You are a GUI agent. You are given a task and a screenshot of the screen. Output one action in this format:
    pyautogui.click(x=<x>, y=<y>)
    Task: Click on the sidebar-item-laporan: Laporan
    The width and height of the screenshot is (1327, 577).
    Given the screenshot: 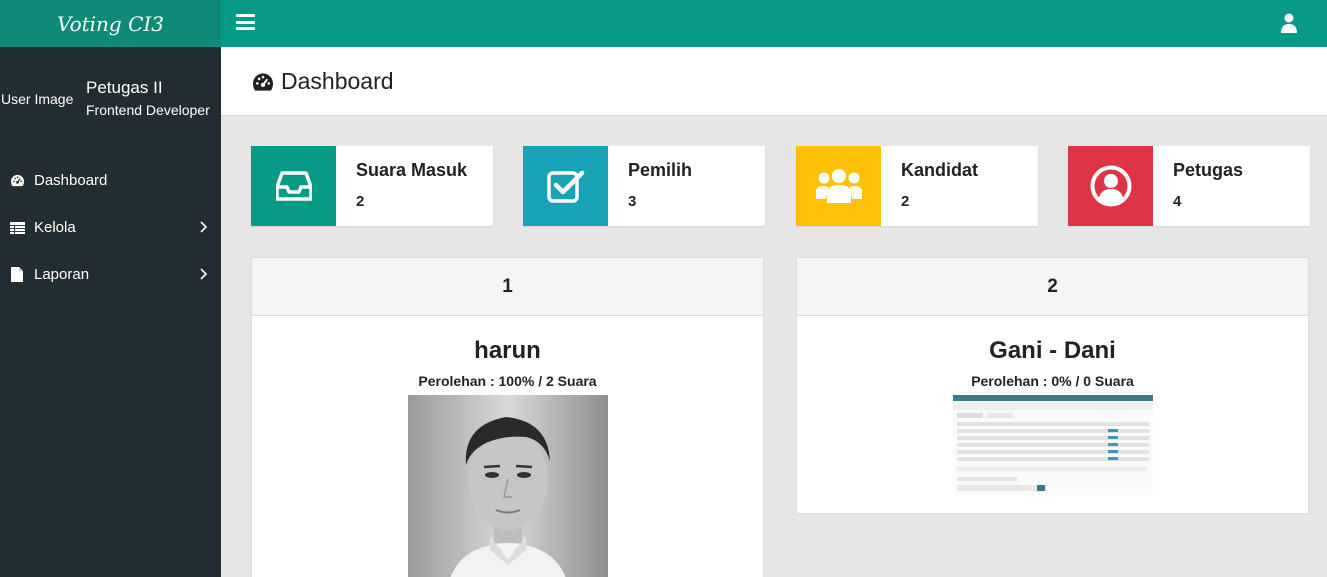 What is the action you would take?
    pyautogui.click(x=110, y=274)
    